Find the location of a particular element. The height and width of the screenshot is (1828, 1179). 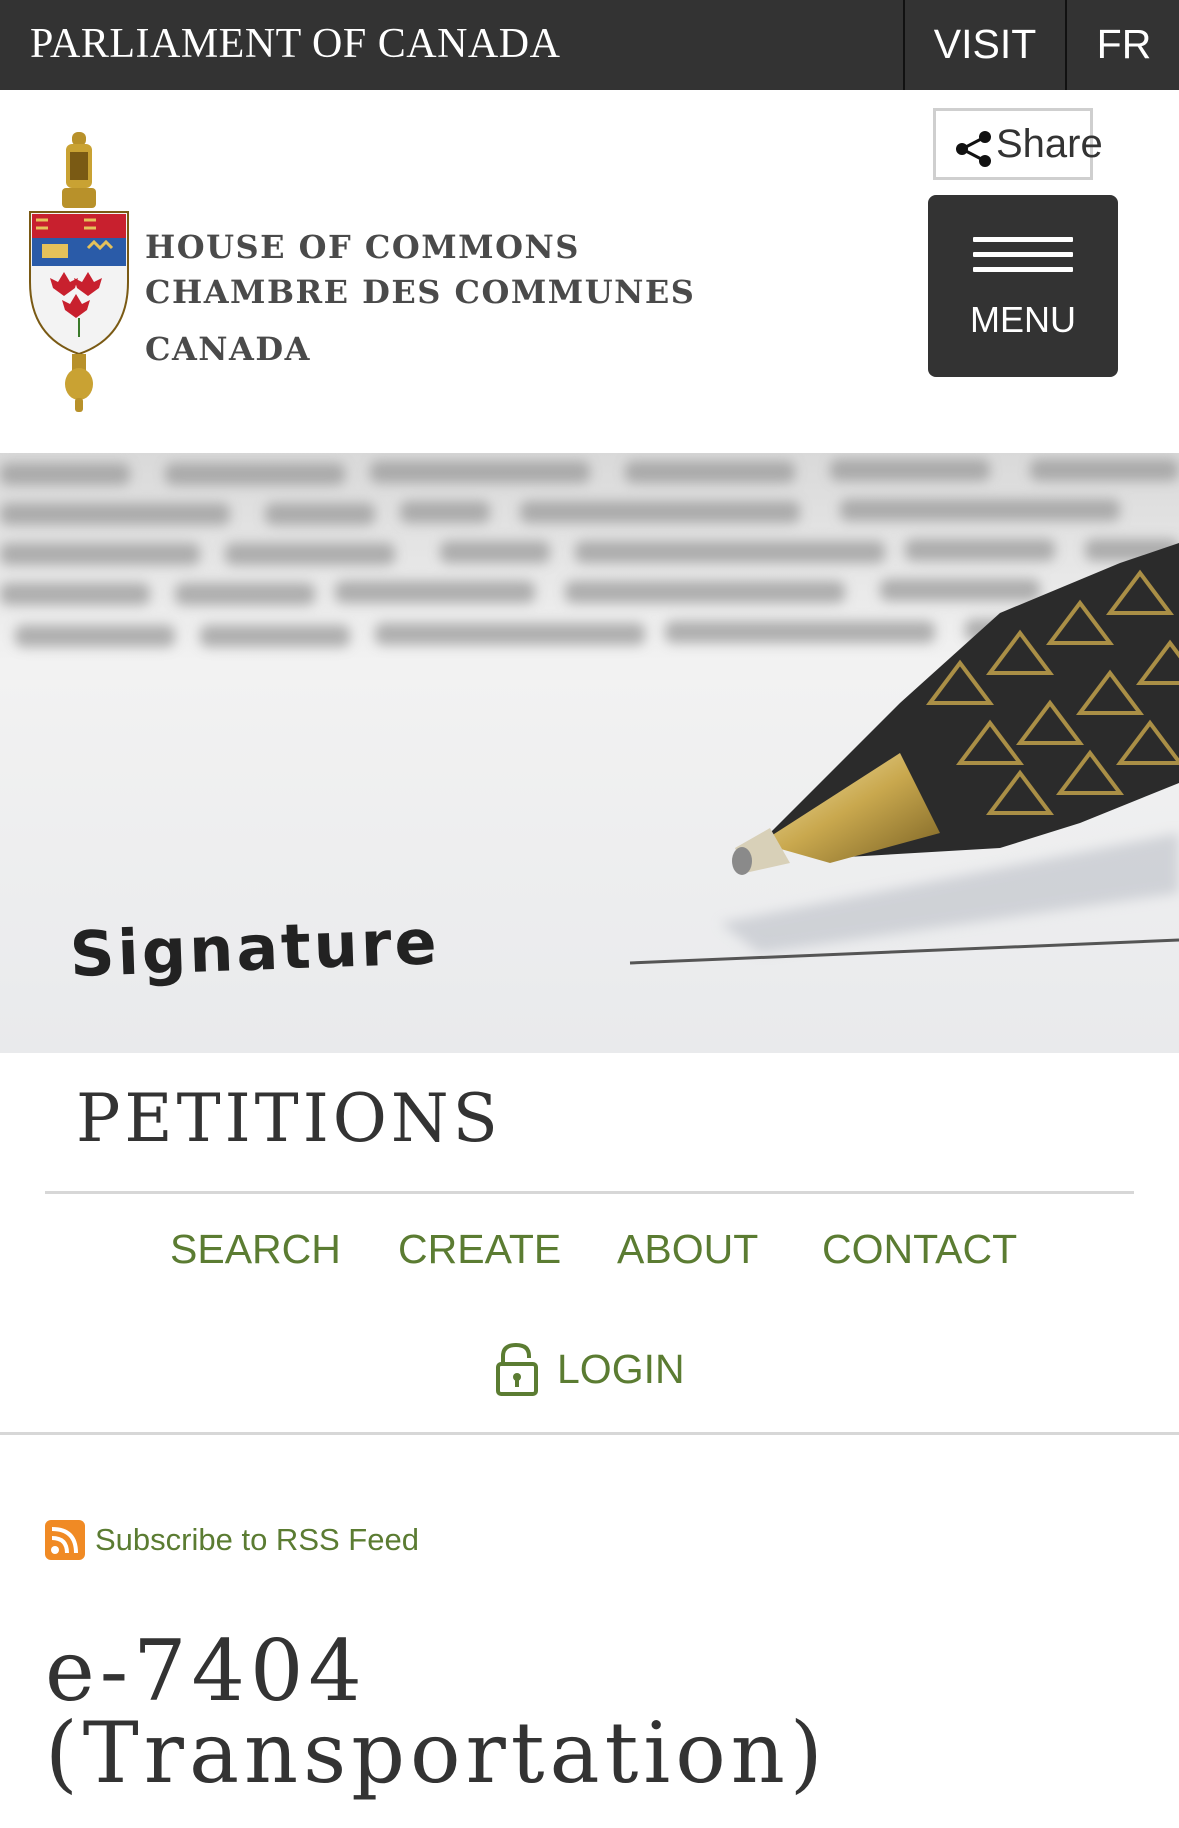

language-toggle-fr: FR is located at coordinates (1122, 45).